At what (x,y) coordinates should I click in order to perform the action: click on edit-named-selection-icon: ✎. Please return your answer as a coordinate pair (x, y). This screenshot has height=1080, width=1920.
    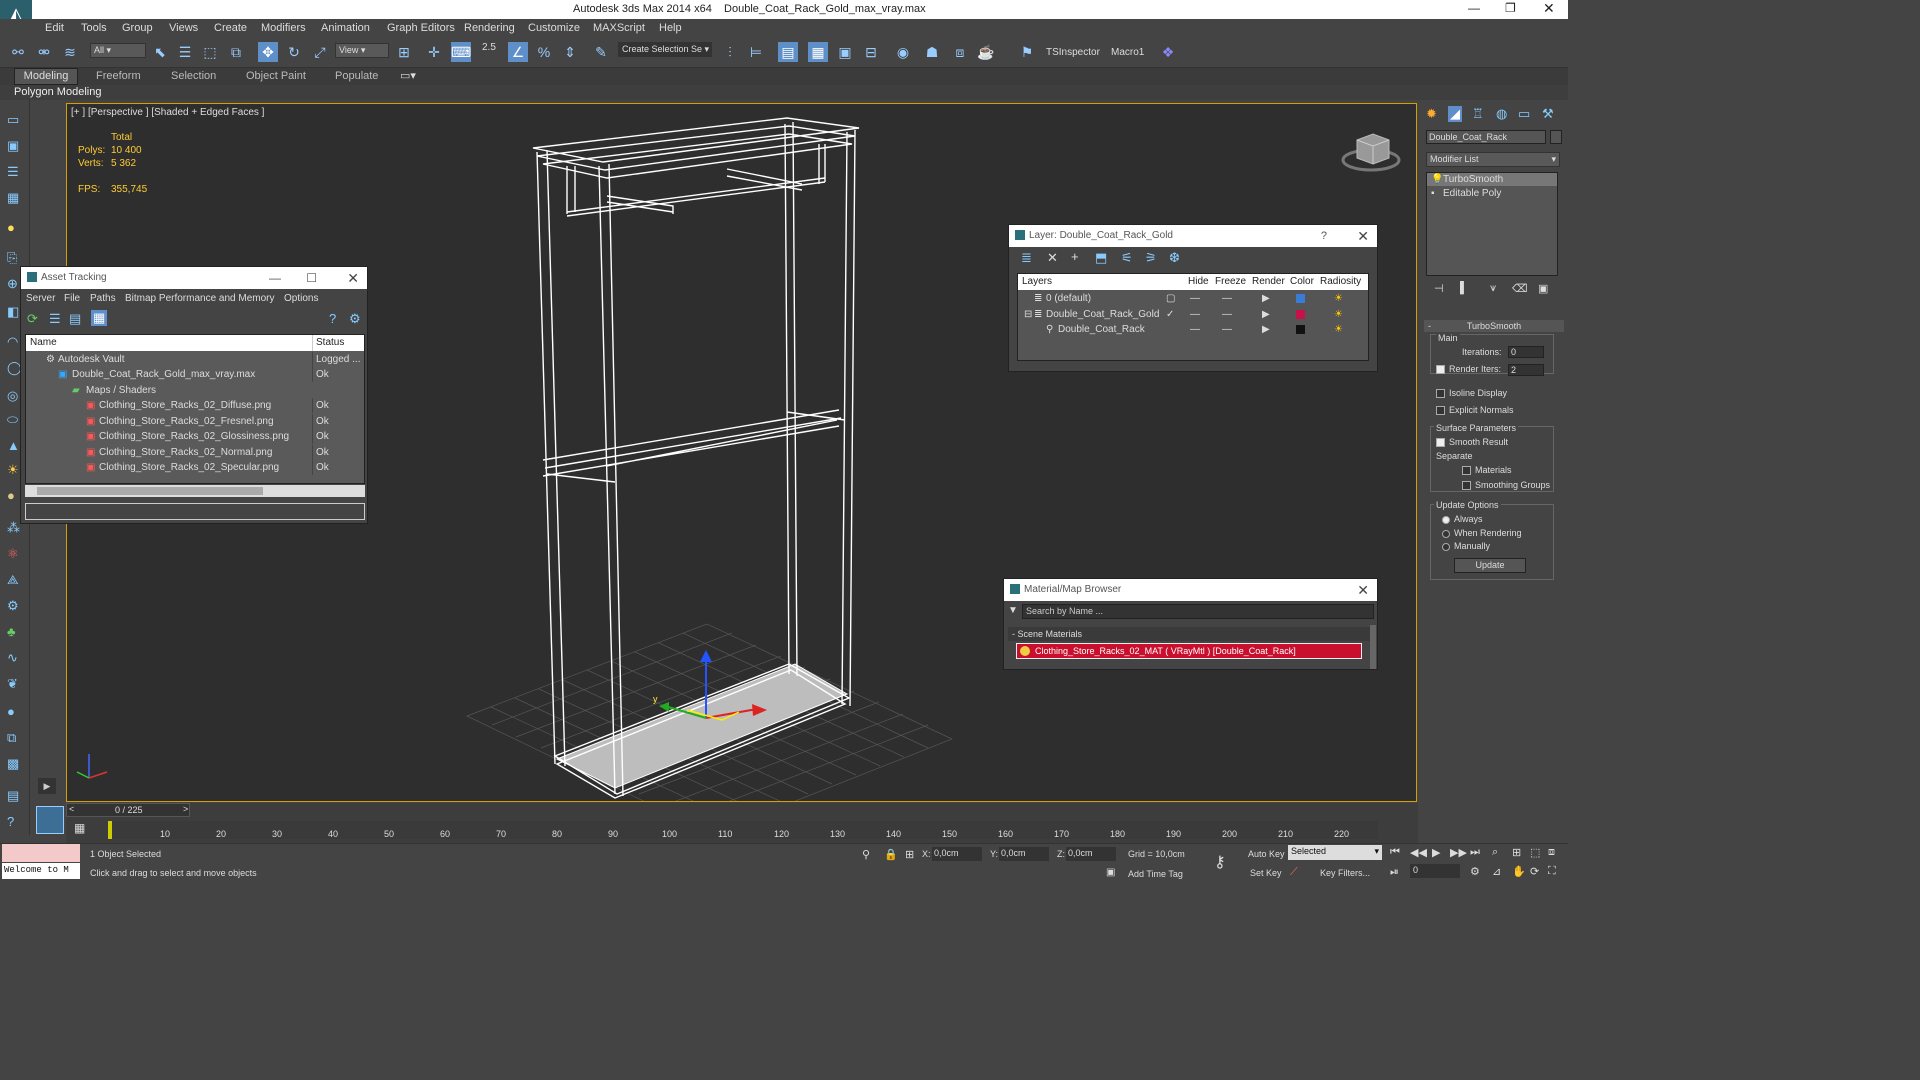
    Looking at the image, I should click on (601, 52).